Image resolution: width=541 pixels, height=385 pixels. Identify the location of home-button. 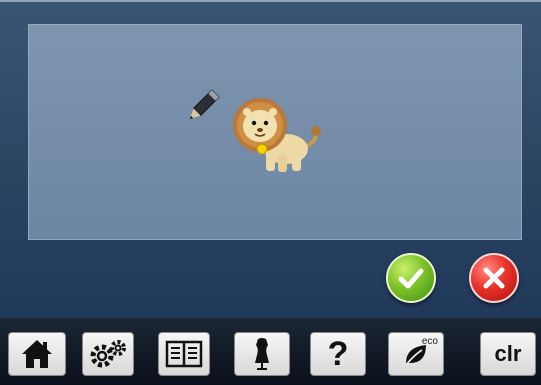
(37, 354).